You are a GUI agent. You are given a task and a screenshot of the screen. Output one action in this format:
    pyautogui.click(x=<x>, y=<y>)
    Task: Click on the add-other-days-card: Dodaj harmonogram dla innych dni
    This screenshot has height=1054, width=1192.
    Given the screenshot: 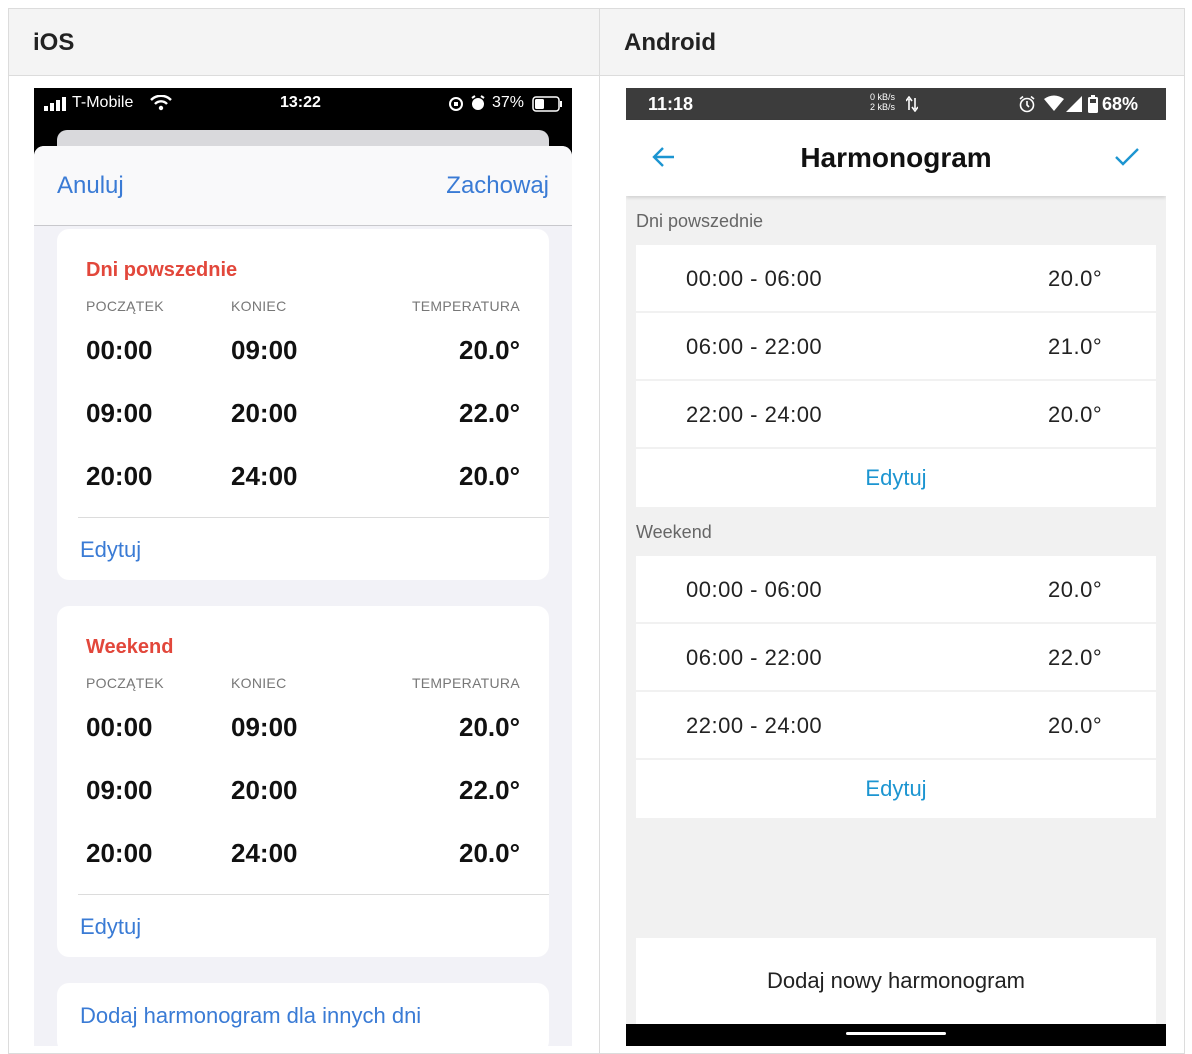 What is the action you would take?
    pyautogui.click(x=303, y=1014)
    